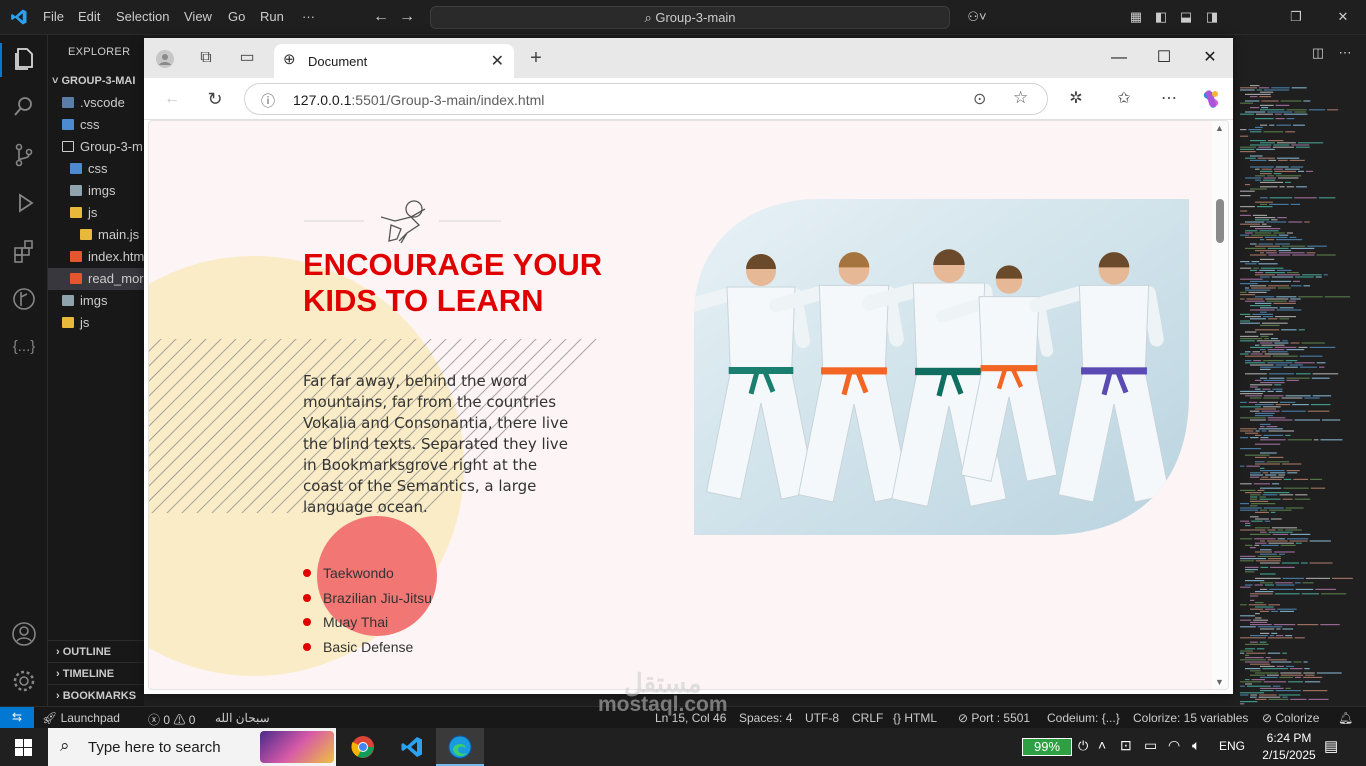 This screenshot has width=1366, height=766. I want to click on indentation: Spaces: 4, so click(765, 718).